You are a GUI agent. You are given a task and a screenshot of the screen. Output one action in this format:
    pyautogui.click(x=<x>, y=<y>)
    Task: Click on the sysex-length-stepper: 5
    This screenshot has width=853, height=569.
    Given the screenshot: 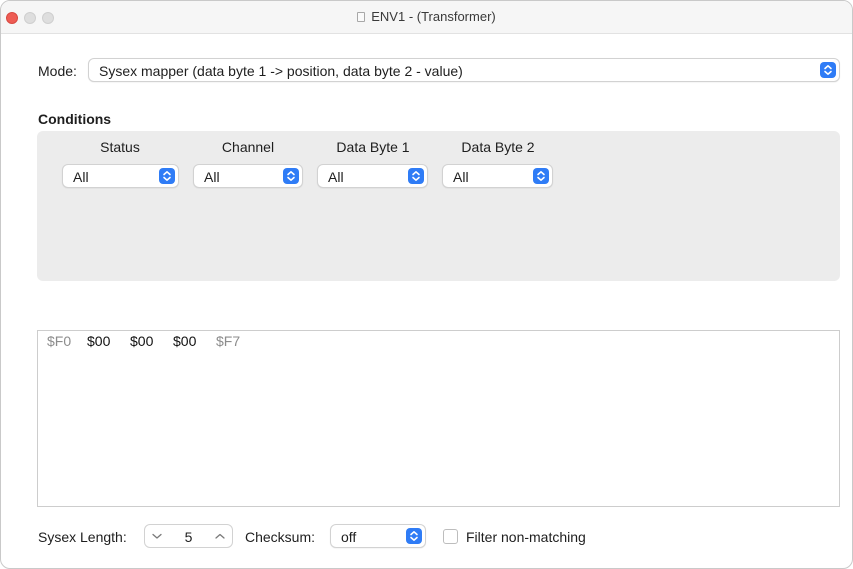 What is the action you would take?
    pyautogui.click(x=188, y=536)
    